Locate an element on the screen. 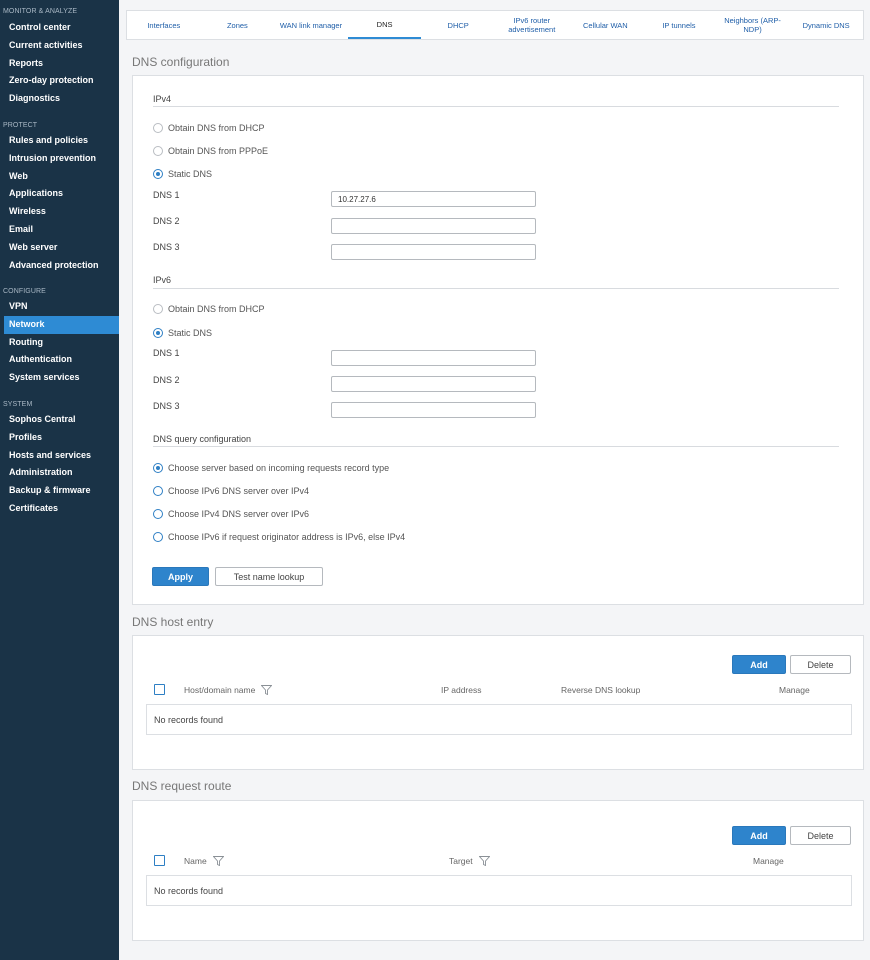  sidebar-item-rules-and-policies: Rules and policies is located at coordinates (59, 141).